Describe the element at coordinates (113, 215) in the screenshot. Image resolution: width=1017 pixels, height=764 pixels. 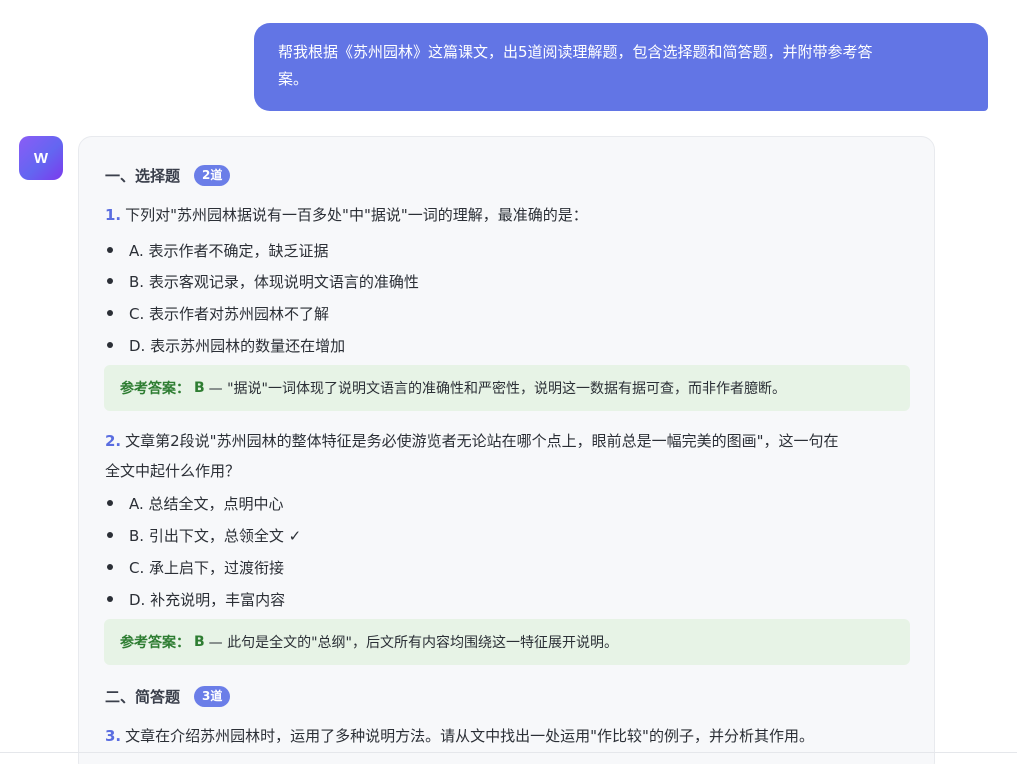
I see `question-number: 1.` at that location.